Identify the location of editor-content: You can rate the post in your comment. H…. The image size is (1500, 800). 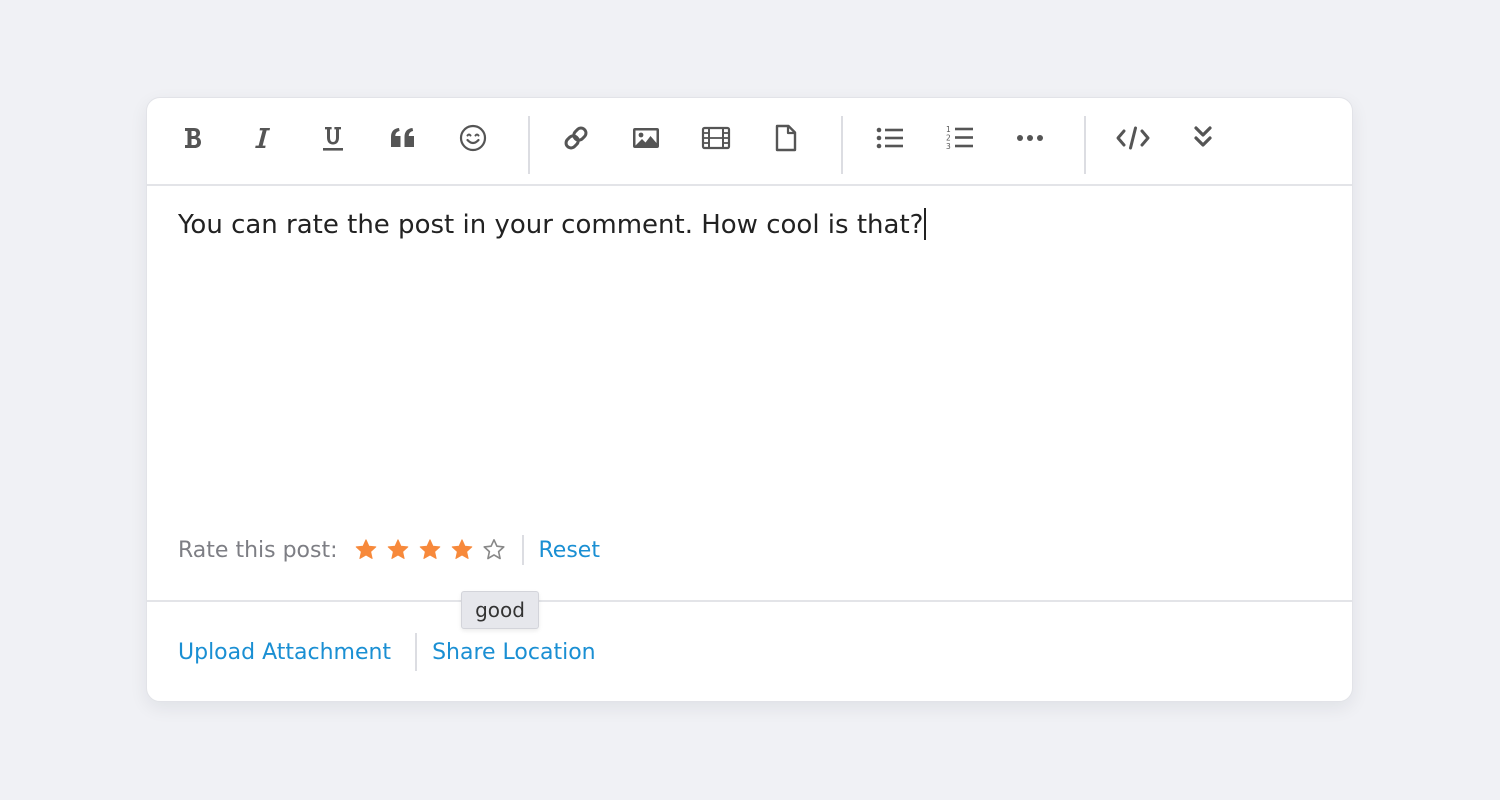
(551, 225).